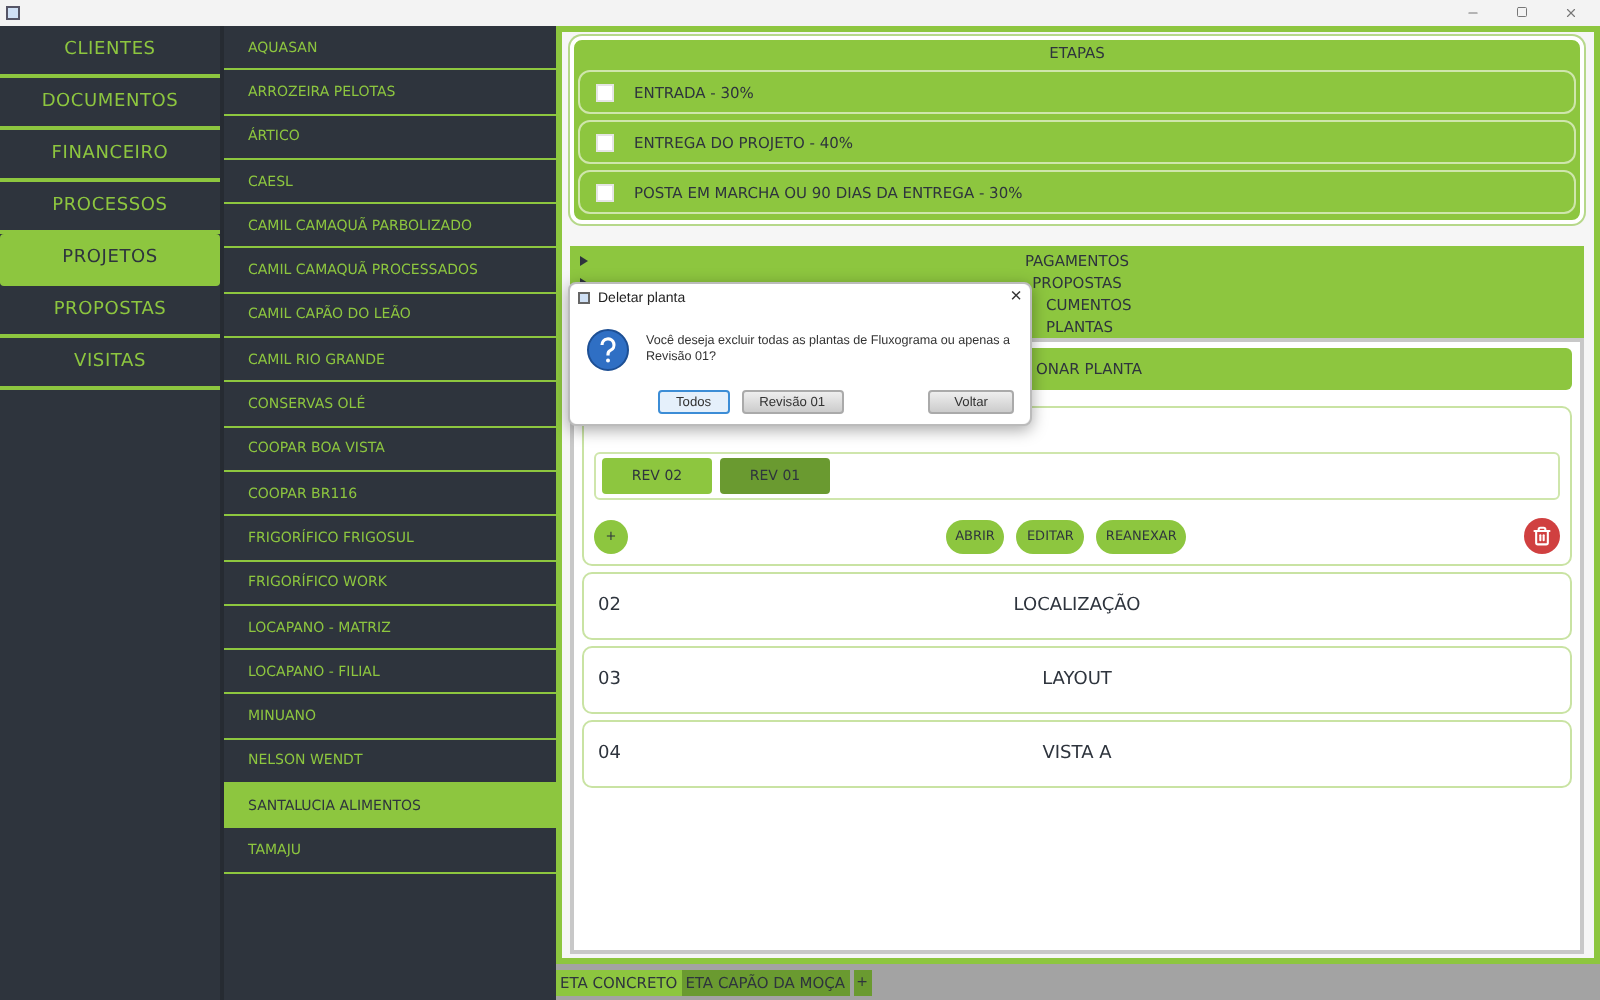 The width and height of the screenshot is (1600, 1000). Describe the element at coordinates (584, 298) in the screenshot. I see `dialog-icon` at that location.